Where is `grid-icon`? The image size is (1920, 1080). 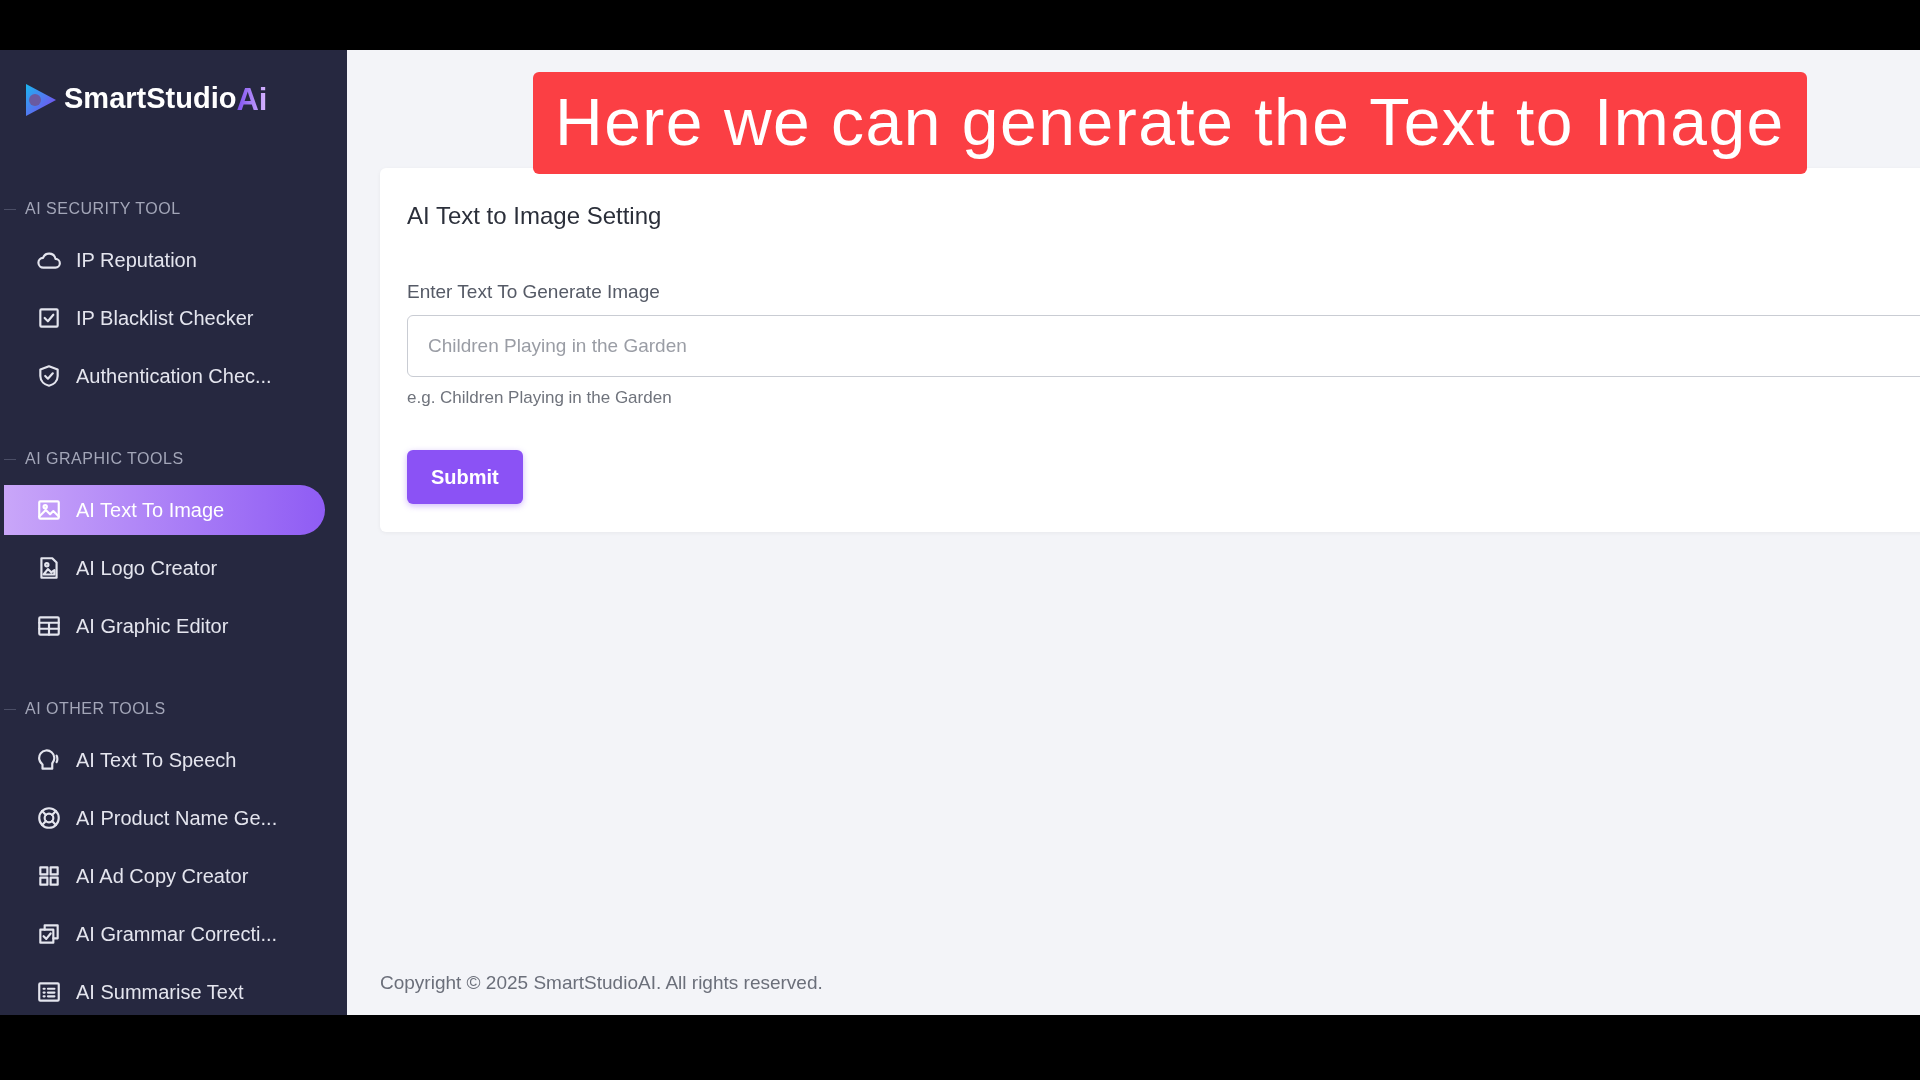 grid-icon is located at coordinates (49, 876).